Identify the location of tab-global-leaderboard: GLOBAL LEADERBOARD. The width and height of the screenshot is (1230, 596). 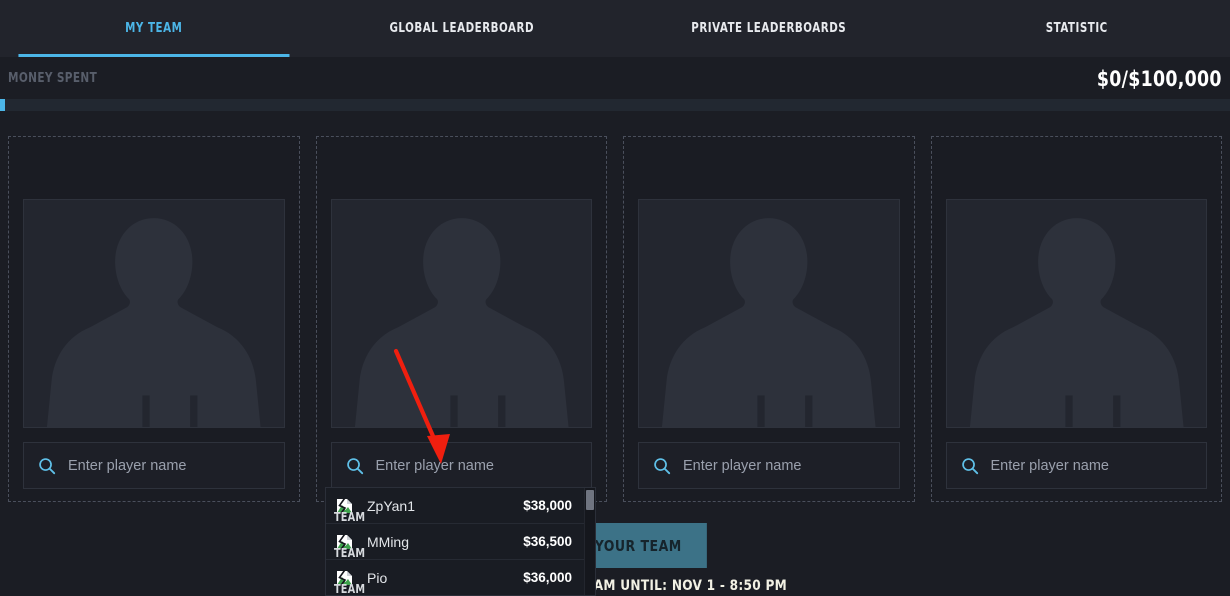
(461, 28).